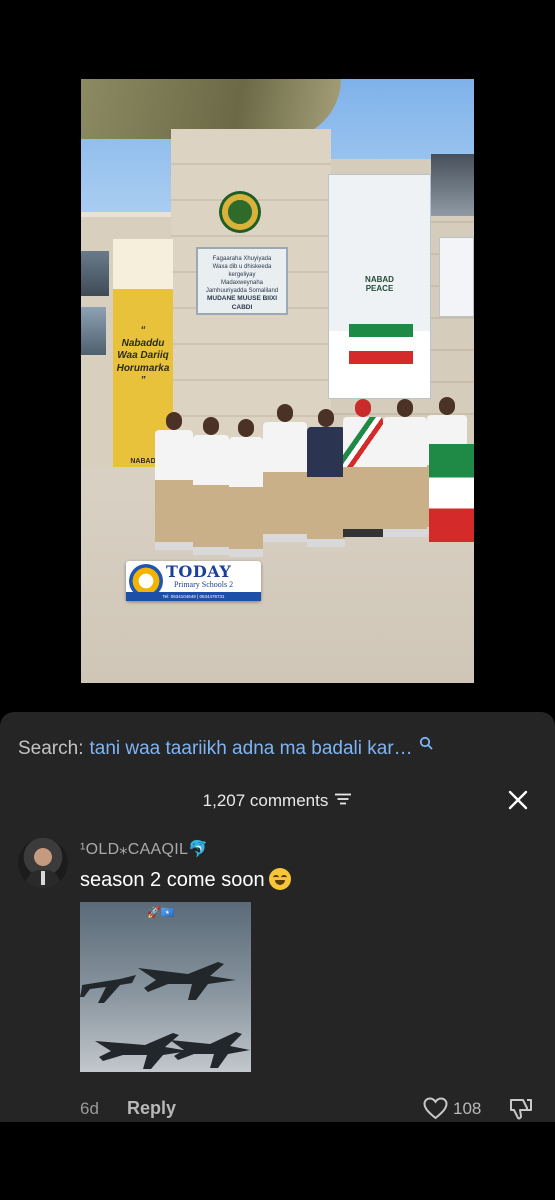  I want to click on comment-text: season 2 come soon, so click(185, 880).